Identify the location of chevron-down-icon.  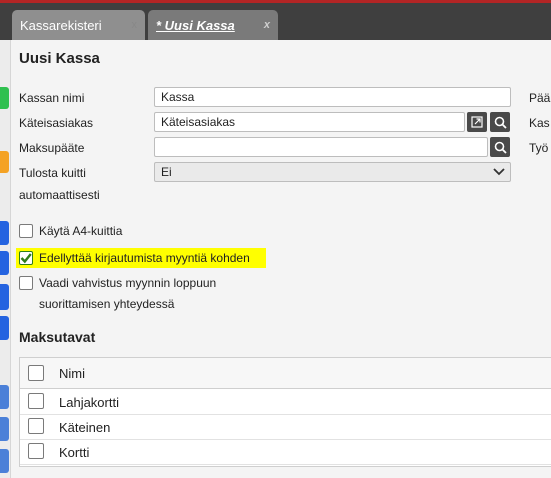
(499, 172).